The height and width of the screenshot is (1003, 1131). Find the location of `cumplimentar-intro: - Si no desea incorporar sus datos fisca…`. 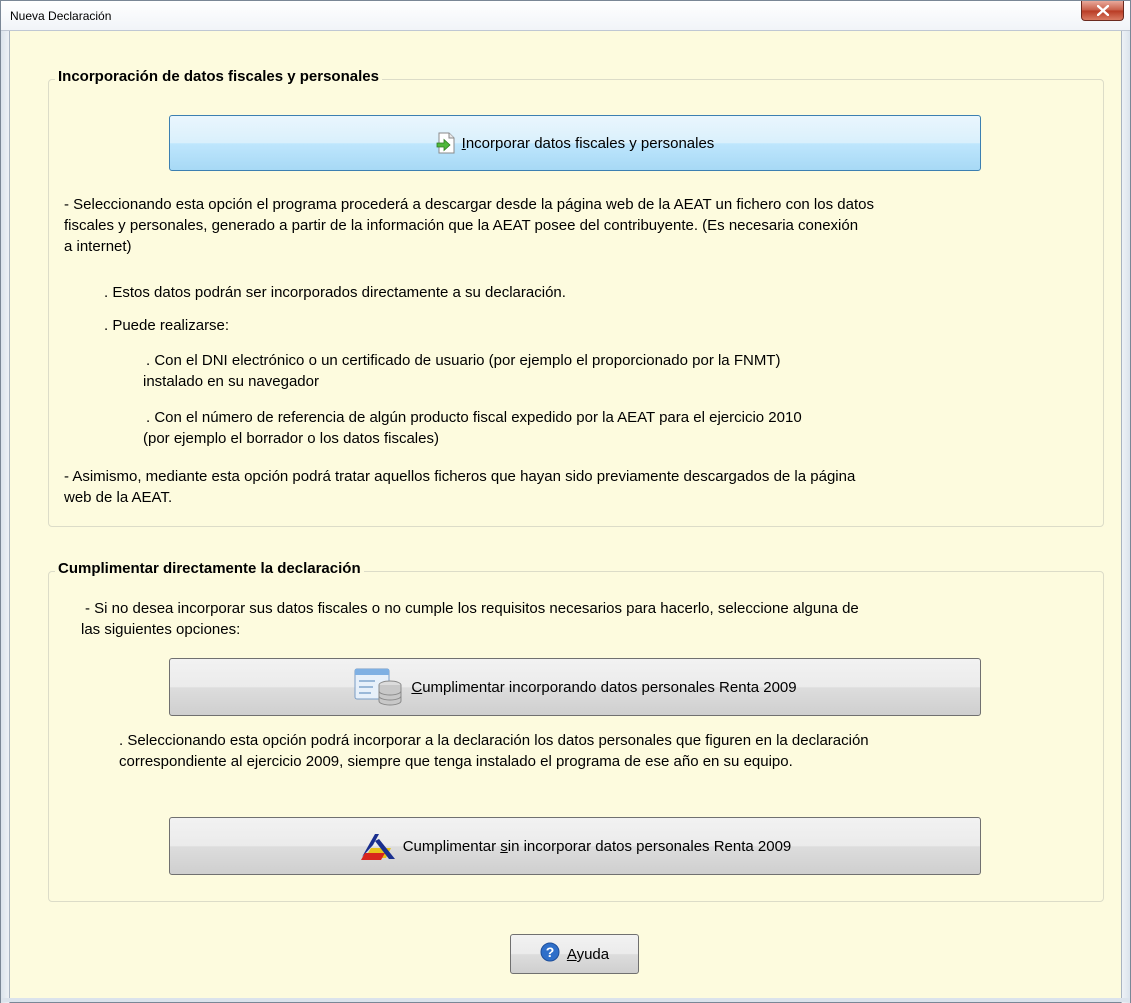

cumplimentar-intro: - Si no desea incorporar sus datos fisca… is located at coordinates (470, 619).